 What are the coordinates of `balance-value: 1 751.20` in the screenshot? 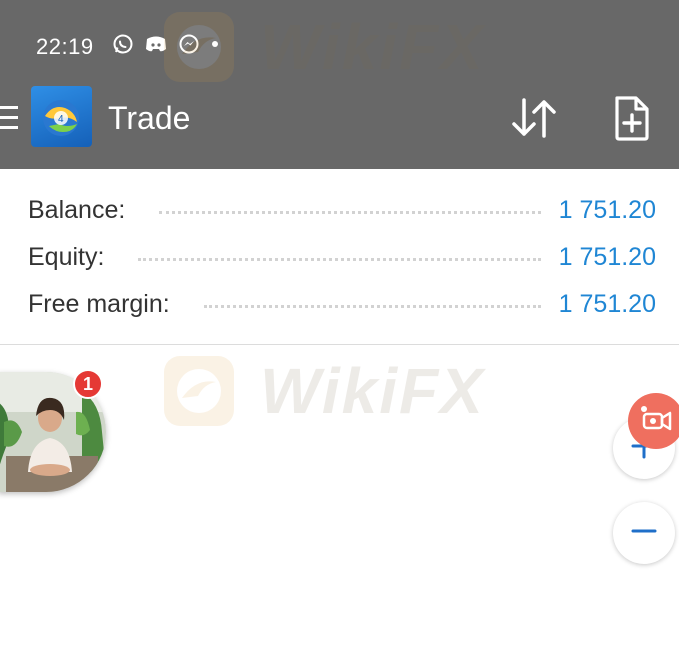 It's located at (607, 209).